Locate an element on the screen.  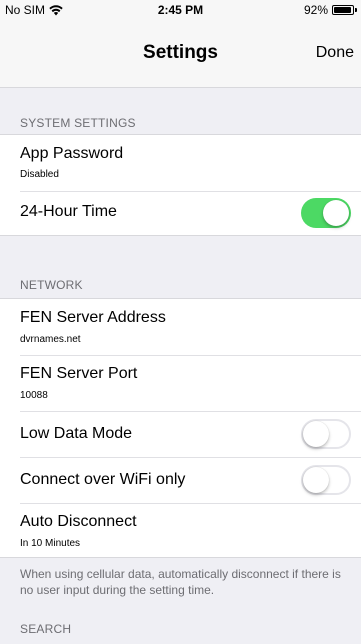
server-address-value: dvrnames.net is located at coordinates (50, 339).